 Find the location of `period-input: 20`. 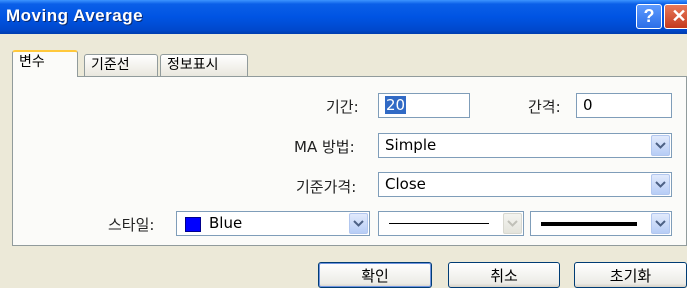

period-input: 20 is located at coordinates (424, 105).